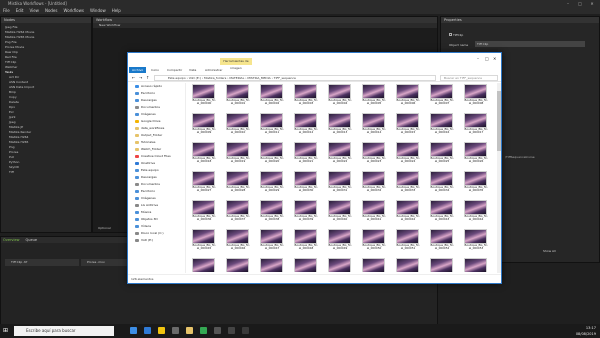 The height and width of the screenshot is (338, 600). What do you see at coordinates (374, 155) in the screenshot?
I see `file-thumbnail: Boutique_BG_fin al_000023` at bounding box center [374, 155].